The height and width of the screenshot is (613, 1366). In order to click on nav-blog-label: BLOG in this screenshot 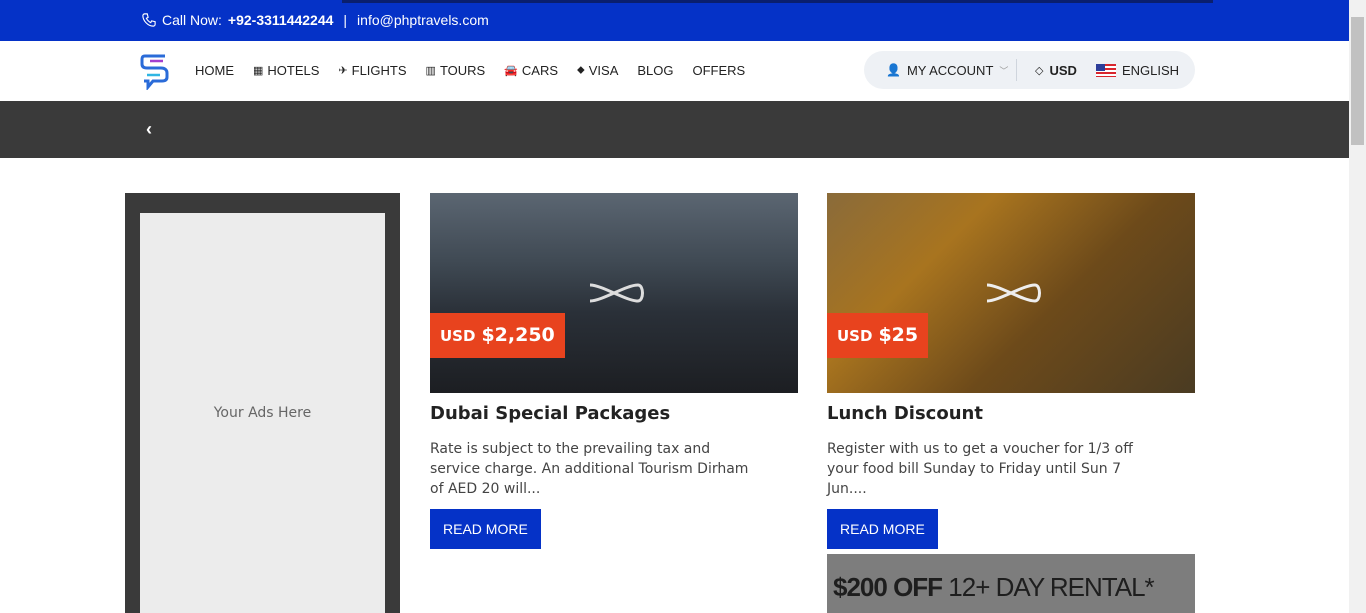, I will do `click(655, 70)`.